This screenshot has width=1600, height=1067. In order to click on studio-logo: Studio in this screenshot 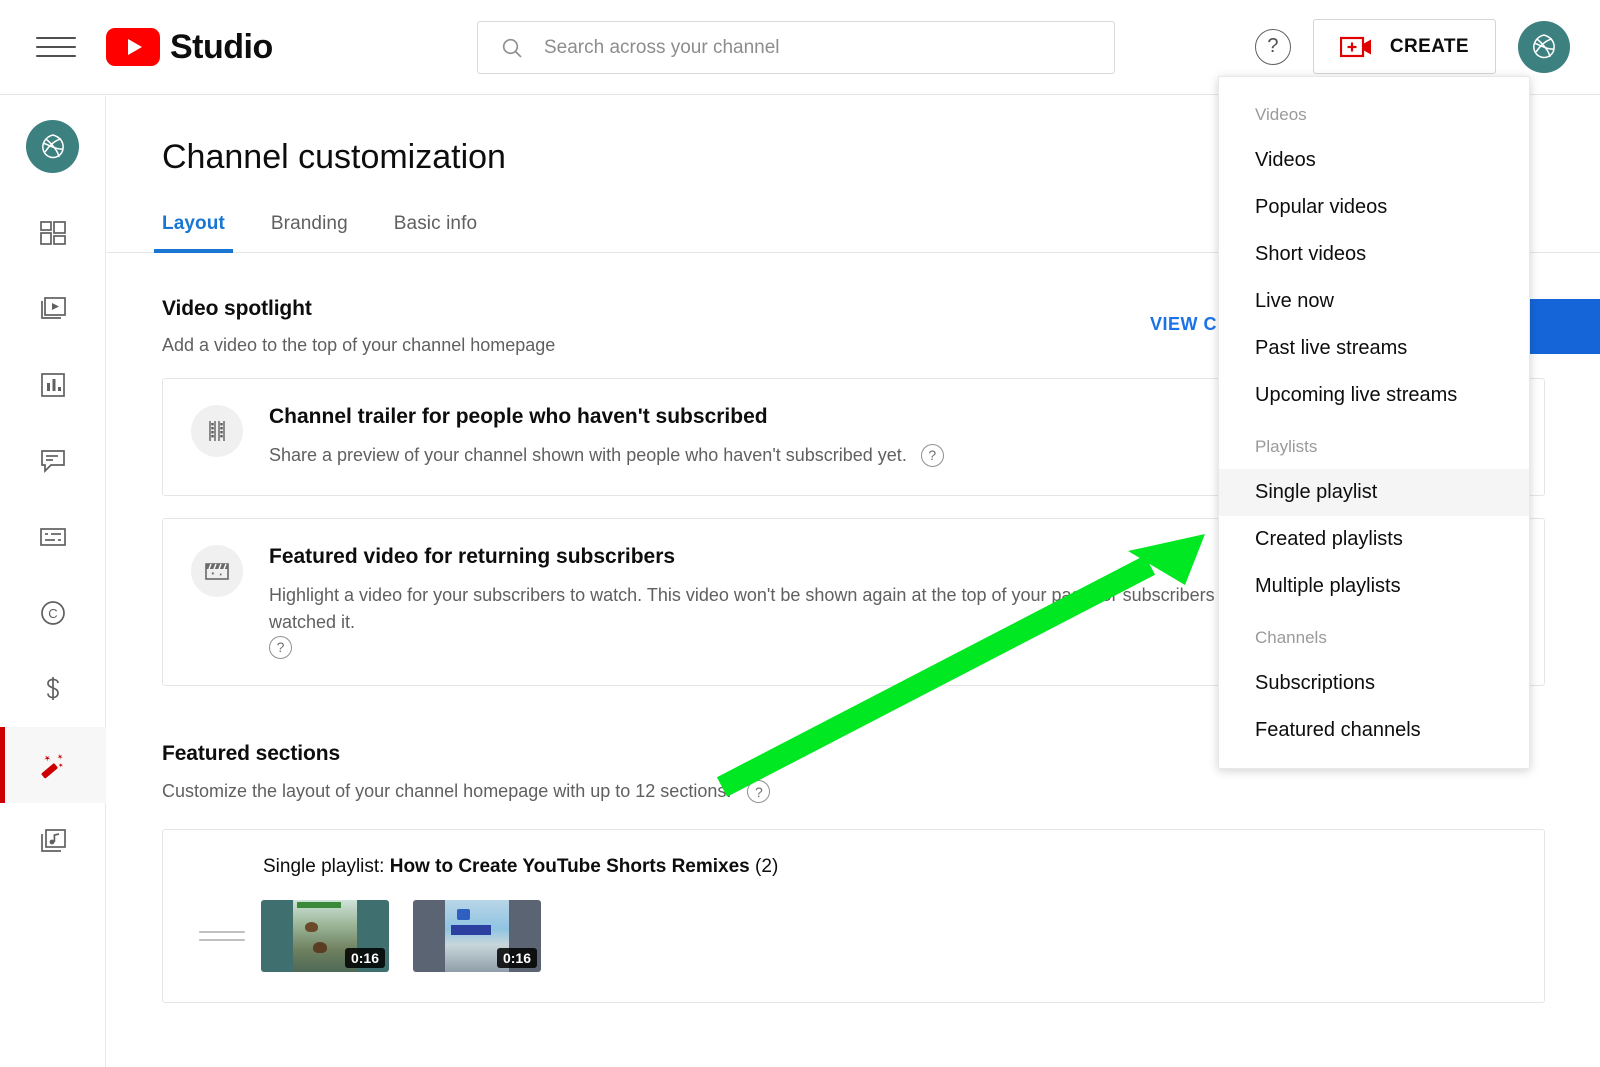, I will do `click(189, 47)`.